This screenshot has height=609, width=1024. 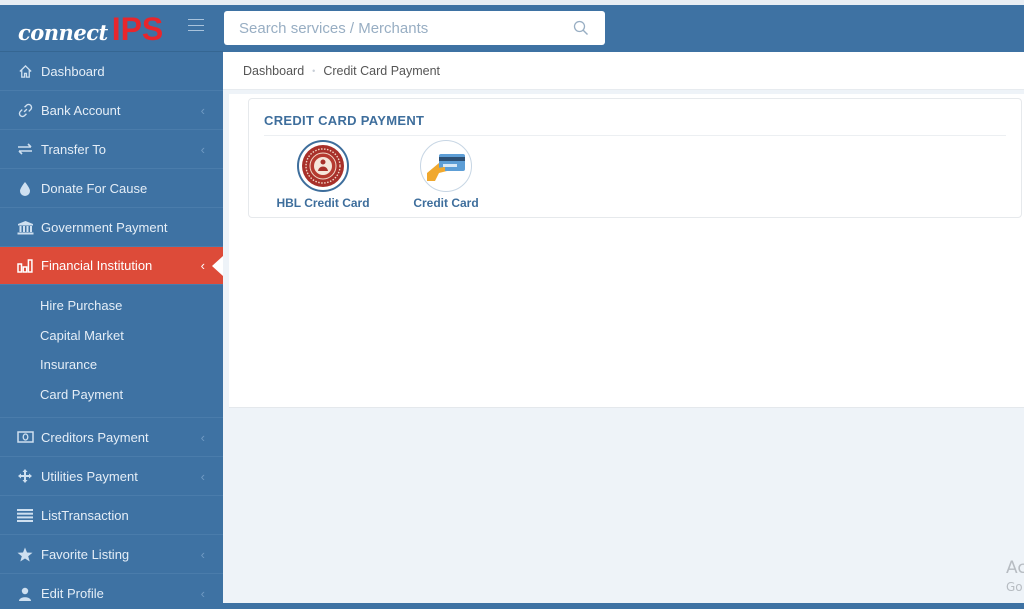 I want to click on logo-ips-text: IPS, so click(x=137, y=28).